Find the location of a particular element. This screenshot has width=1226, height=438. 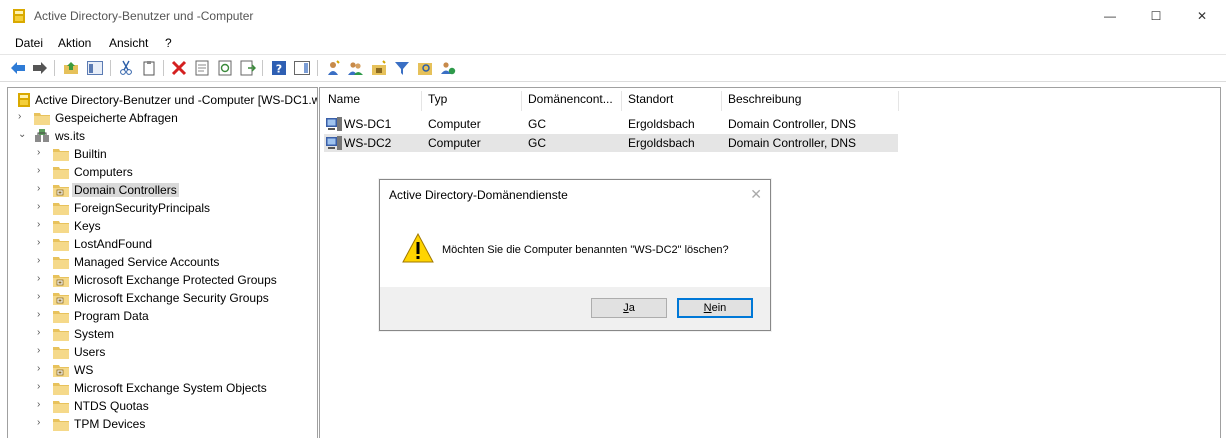

tree-label: NTDS Quotas is located at coordinates (111, 406).